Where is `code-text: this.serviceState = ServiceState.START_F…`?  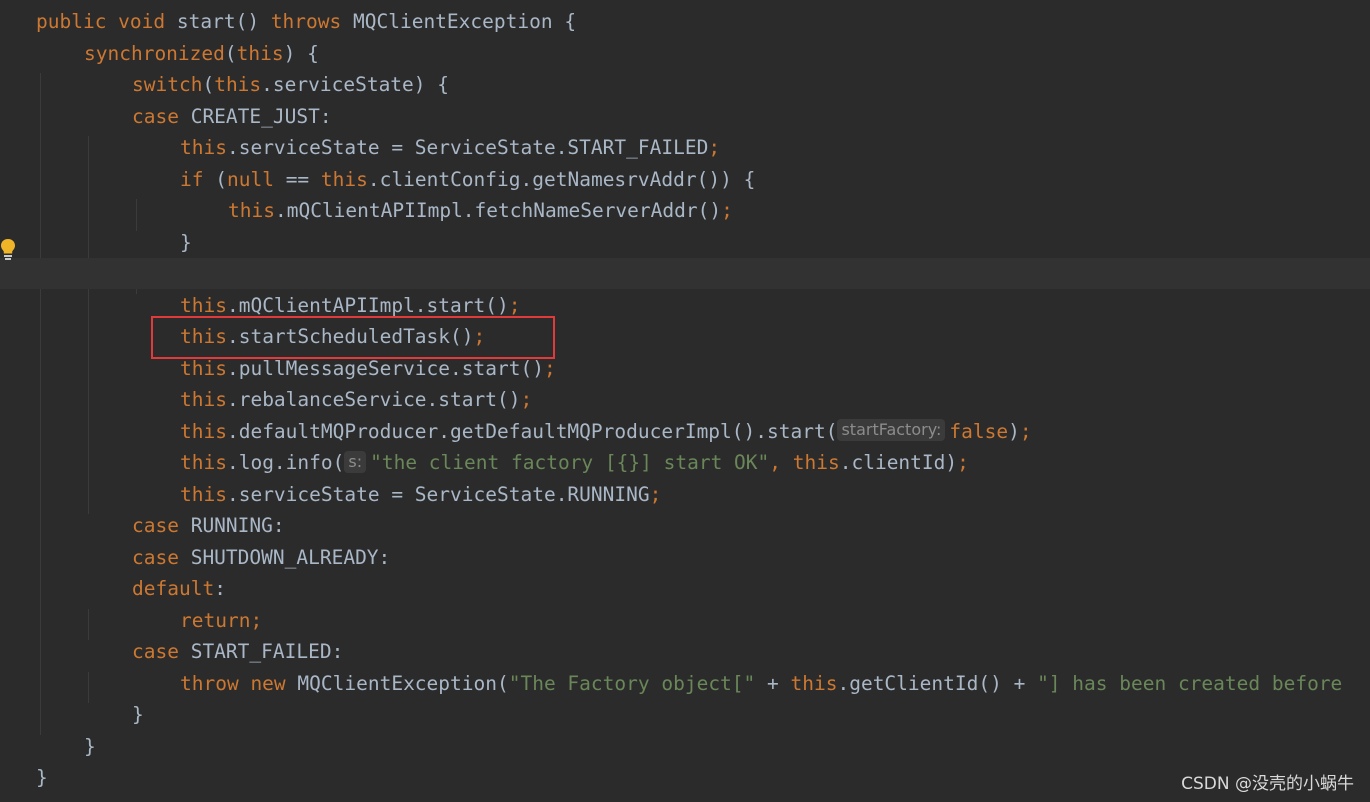 code-text: this.serviceState = ServiceState.START_F… is located at coordinates (450, 147).